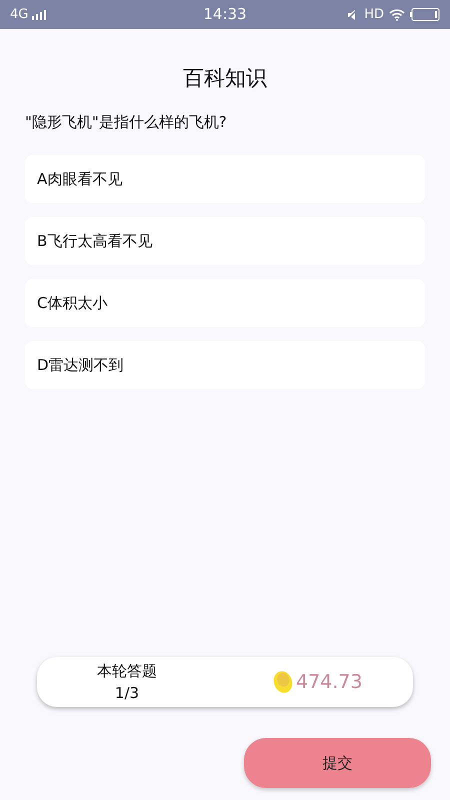 The height and width of the screenshot is (800, 450). I want to click on coin-balance: 474.73, so click(329, 682).